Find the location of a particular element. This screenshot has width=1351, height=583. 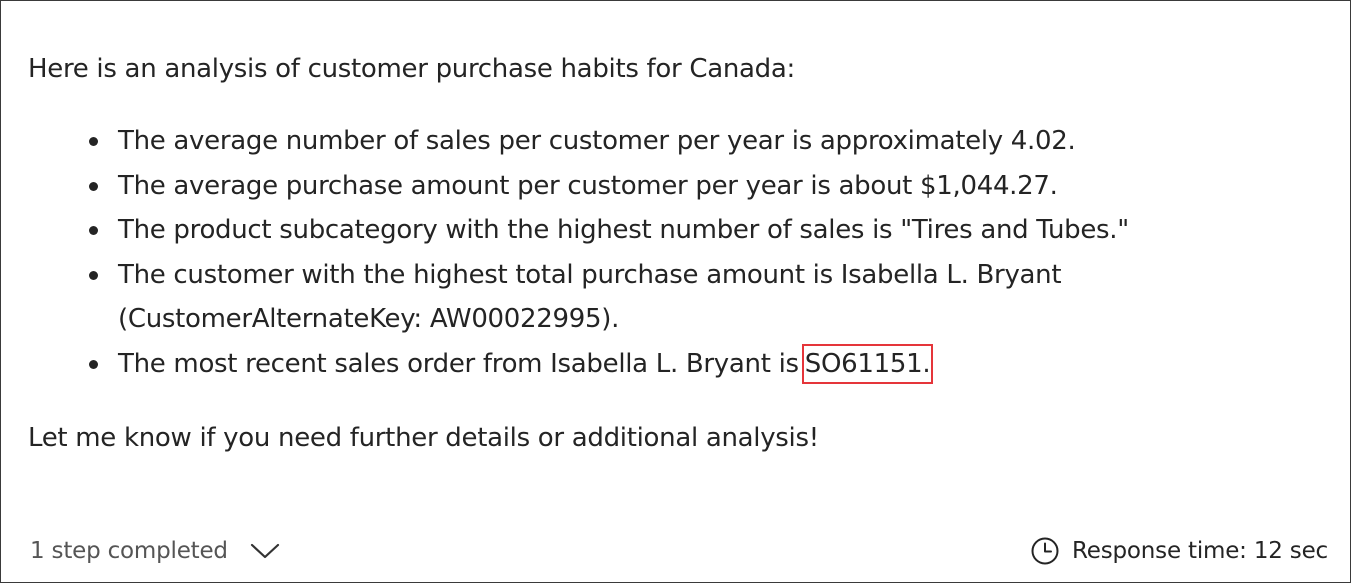

highlighted-order-id: SO61151. is located at coordinates (867, 363).